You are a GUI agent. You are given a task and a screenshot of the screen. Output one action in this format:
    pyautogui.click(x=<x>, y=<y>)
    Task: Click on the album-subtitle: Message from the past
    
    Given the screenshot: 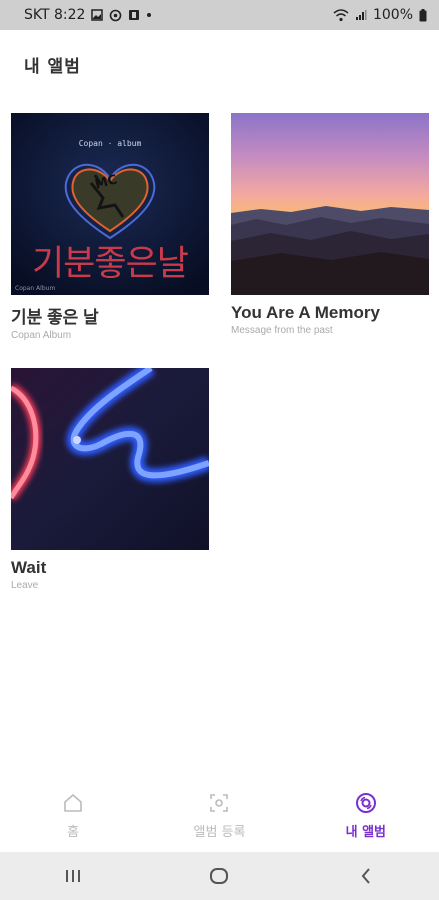 What is the action you would take?
    pyautogui.click(x=282, y=330)
    